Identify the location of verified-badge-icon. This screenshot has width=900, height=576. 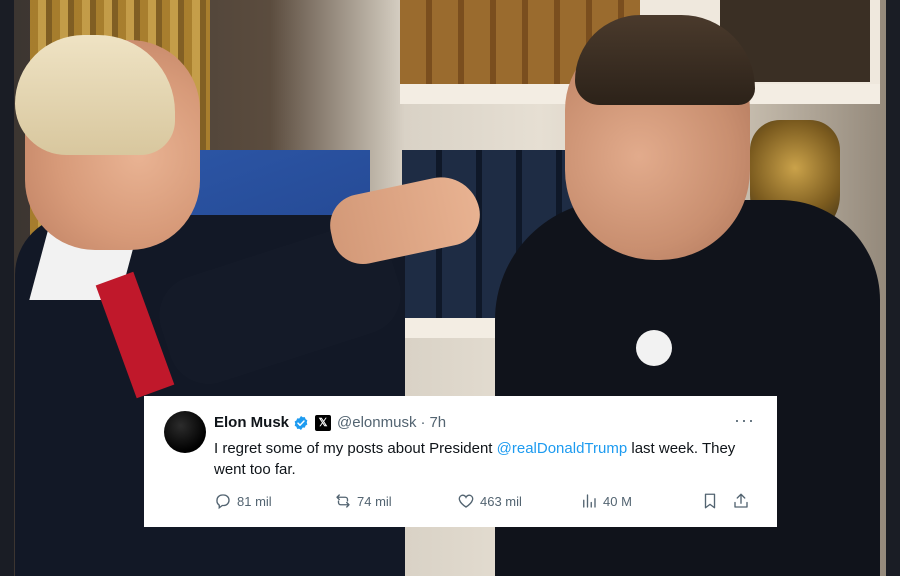
(301, 422).